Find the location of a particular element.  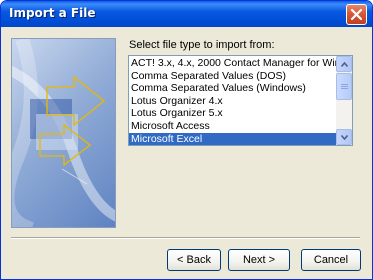

back-button: < Back is located at coordinates (194, 260).